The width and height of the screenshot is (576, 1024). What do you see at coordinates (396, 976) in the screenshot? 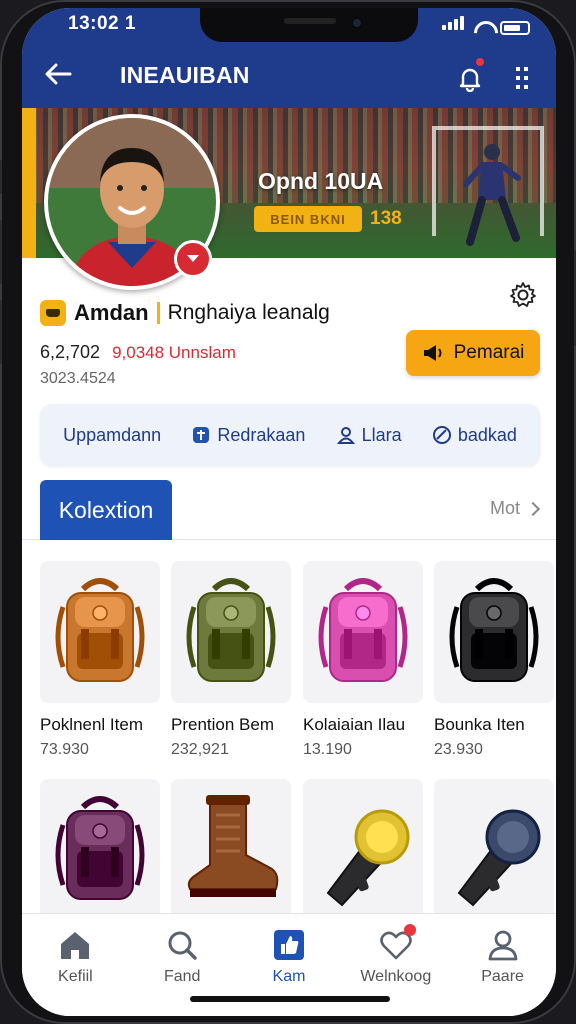
I see `nav-label: Welnkoog` at bounding box center [396, 976].